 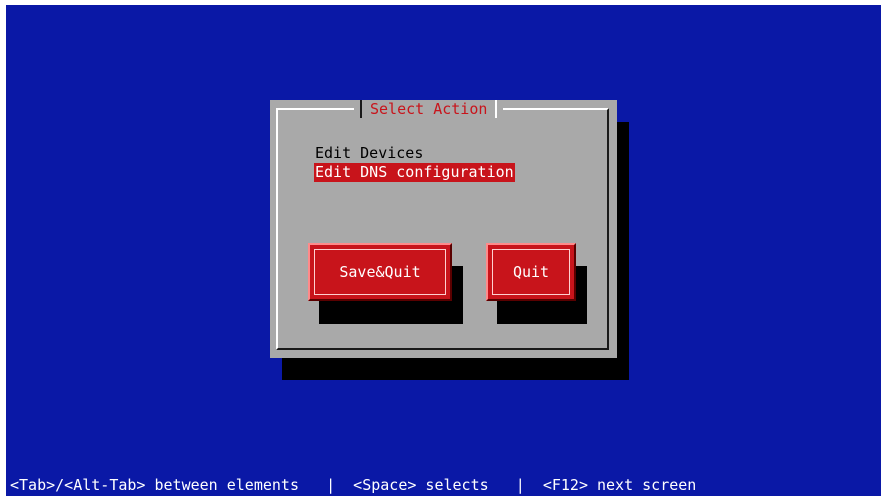 I want to click on list-item-edit-dns-configuration: Edit DNS configuration, so click(x=414, y=172).